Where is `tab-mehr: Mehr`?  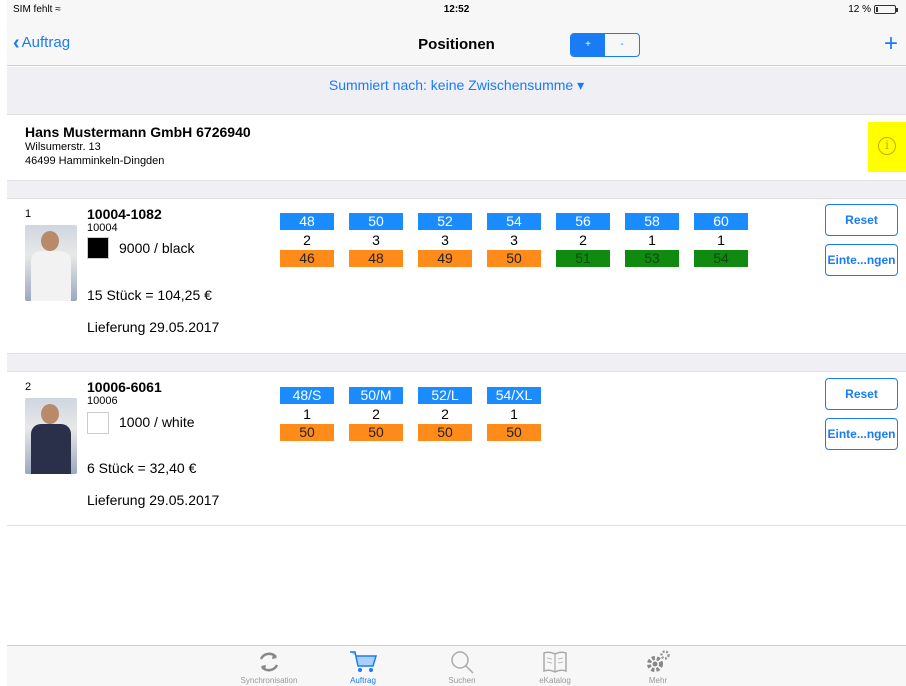 tab-mehr: Mehr is located at coordinates (658, 666).